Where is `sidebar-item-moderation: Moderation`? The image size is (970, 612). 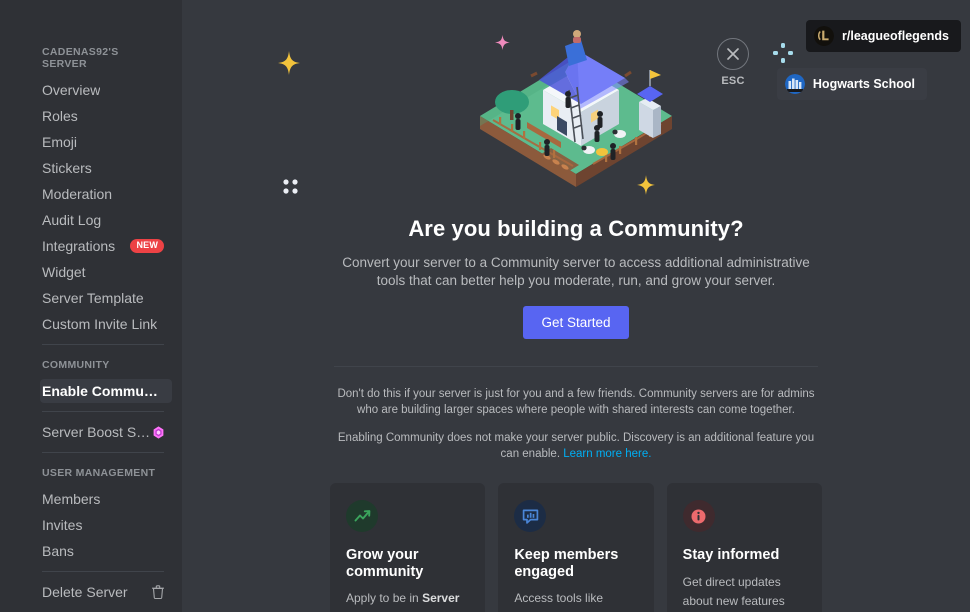 sidebar-item-moderation: Moderation is located at coordinates (106, 194).